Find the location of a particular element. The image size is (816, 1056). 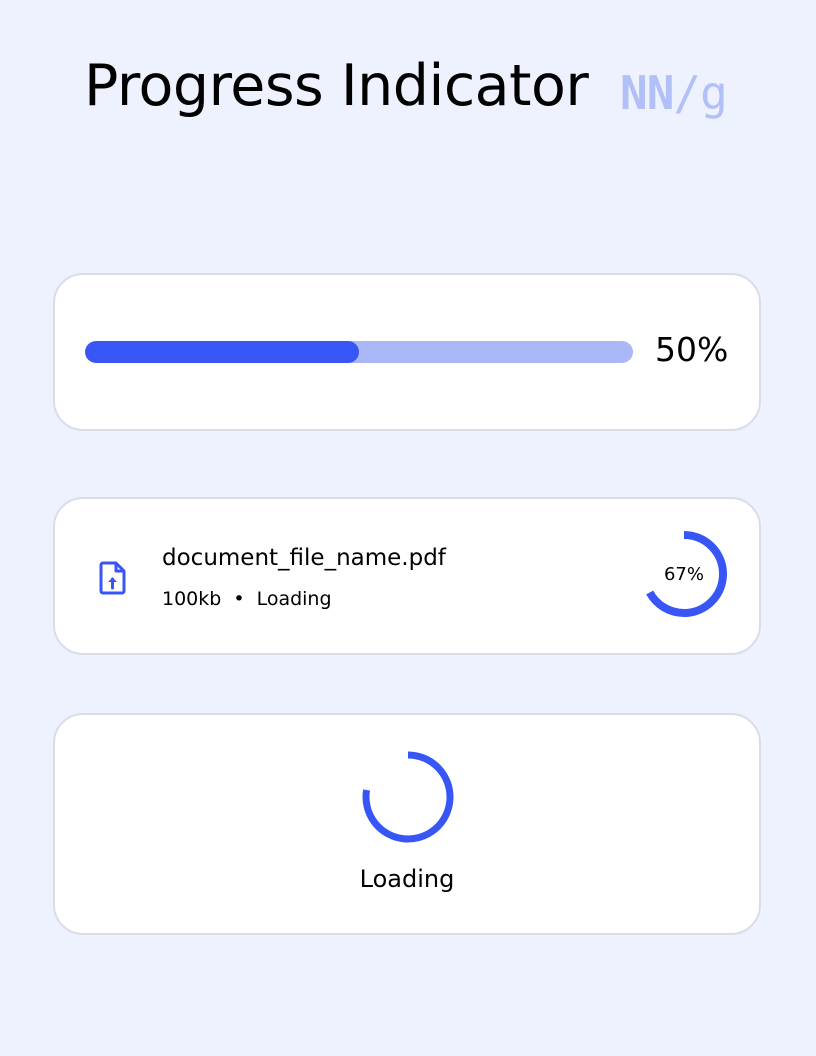

linear-progress-card: 50% is located at coordinates (407, 352).